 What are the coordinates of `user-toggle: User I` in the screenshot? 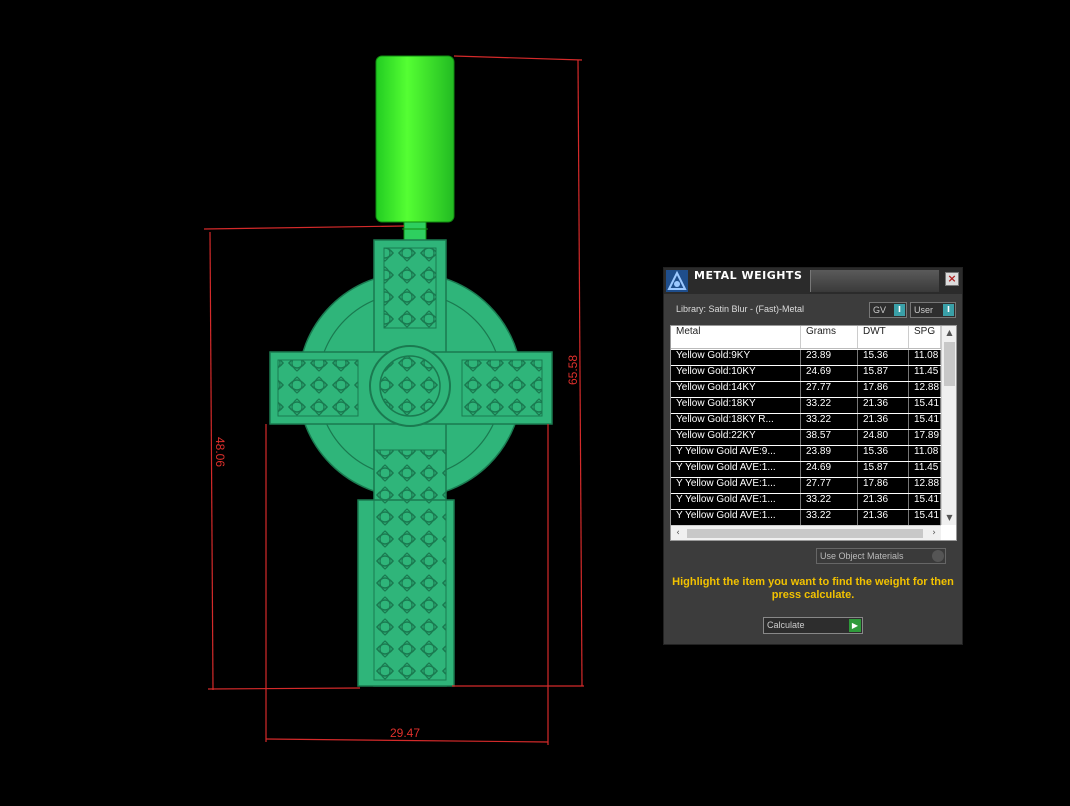 It's located at (933, 310).